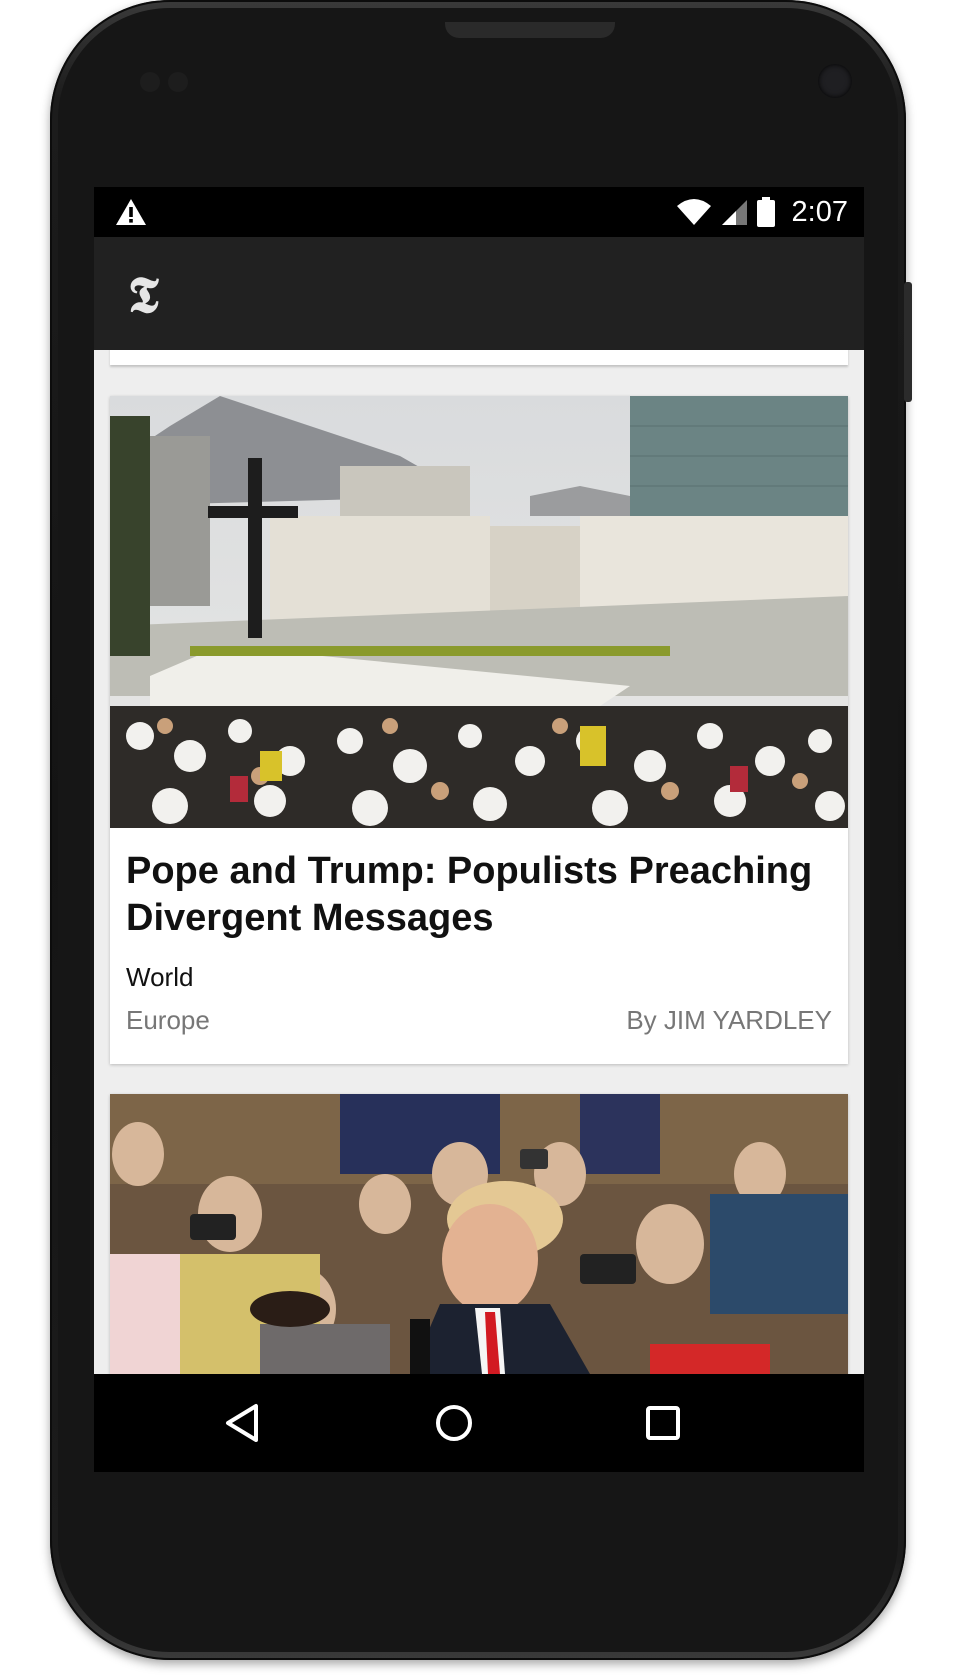 This screenshot has height=1678, width=958. I want to click on earpiece-speaker, so click(530, 30).